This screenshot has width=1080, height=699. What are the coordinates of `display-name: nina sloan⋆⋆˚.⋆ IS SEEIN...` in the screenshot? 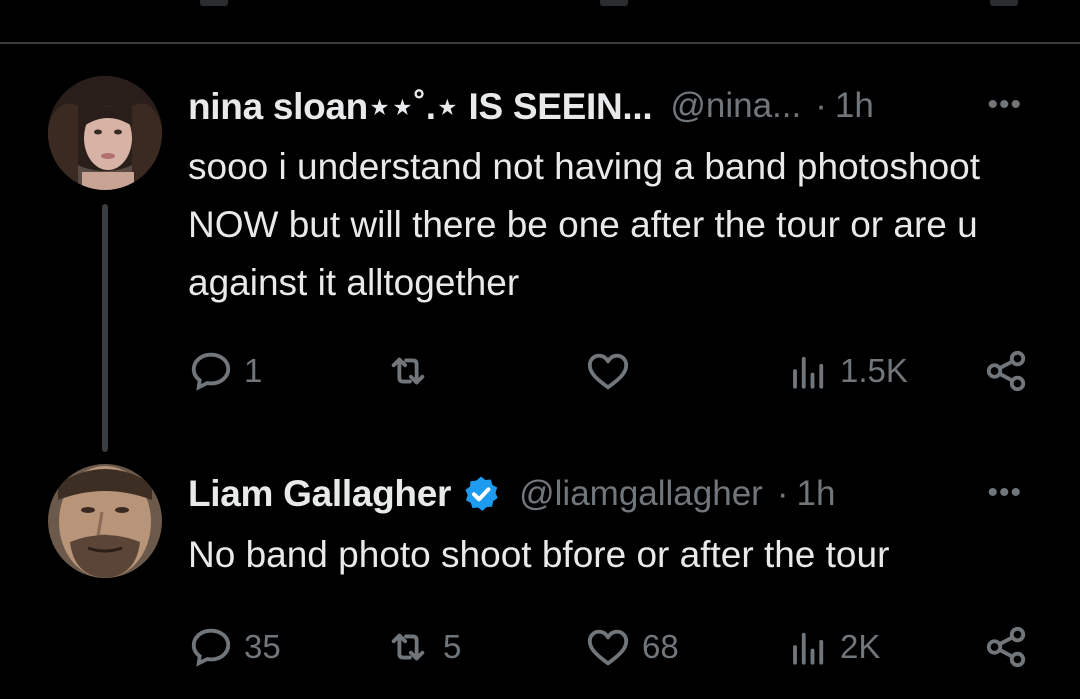 It's located at (420, 106).